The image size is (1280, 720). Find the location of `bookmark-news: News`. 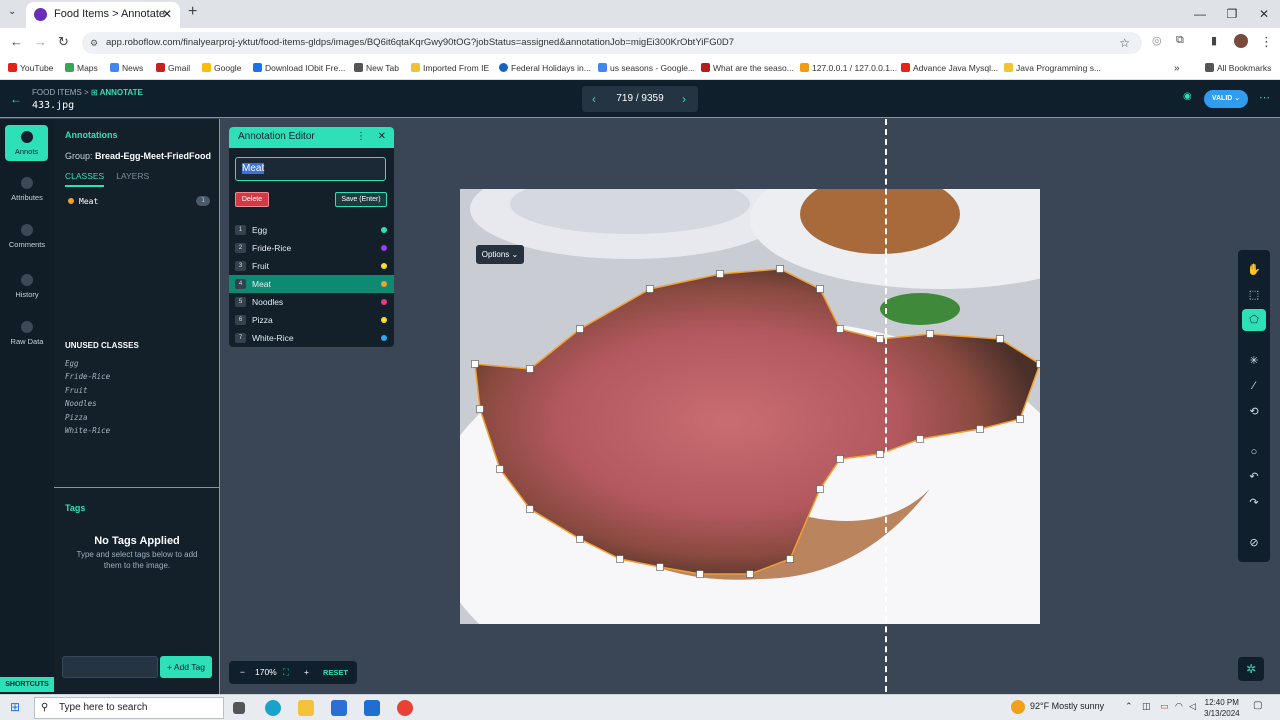

bookmark-news: News is located at coordinates (126, 68).